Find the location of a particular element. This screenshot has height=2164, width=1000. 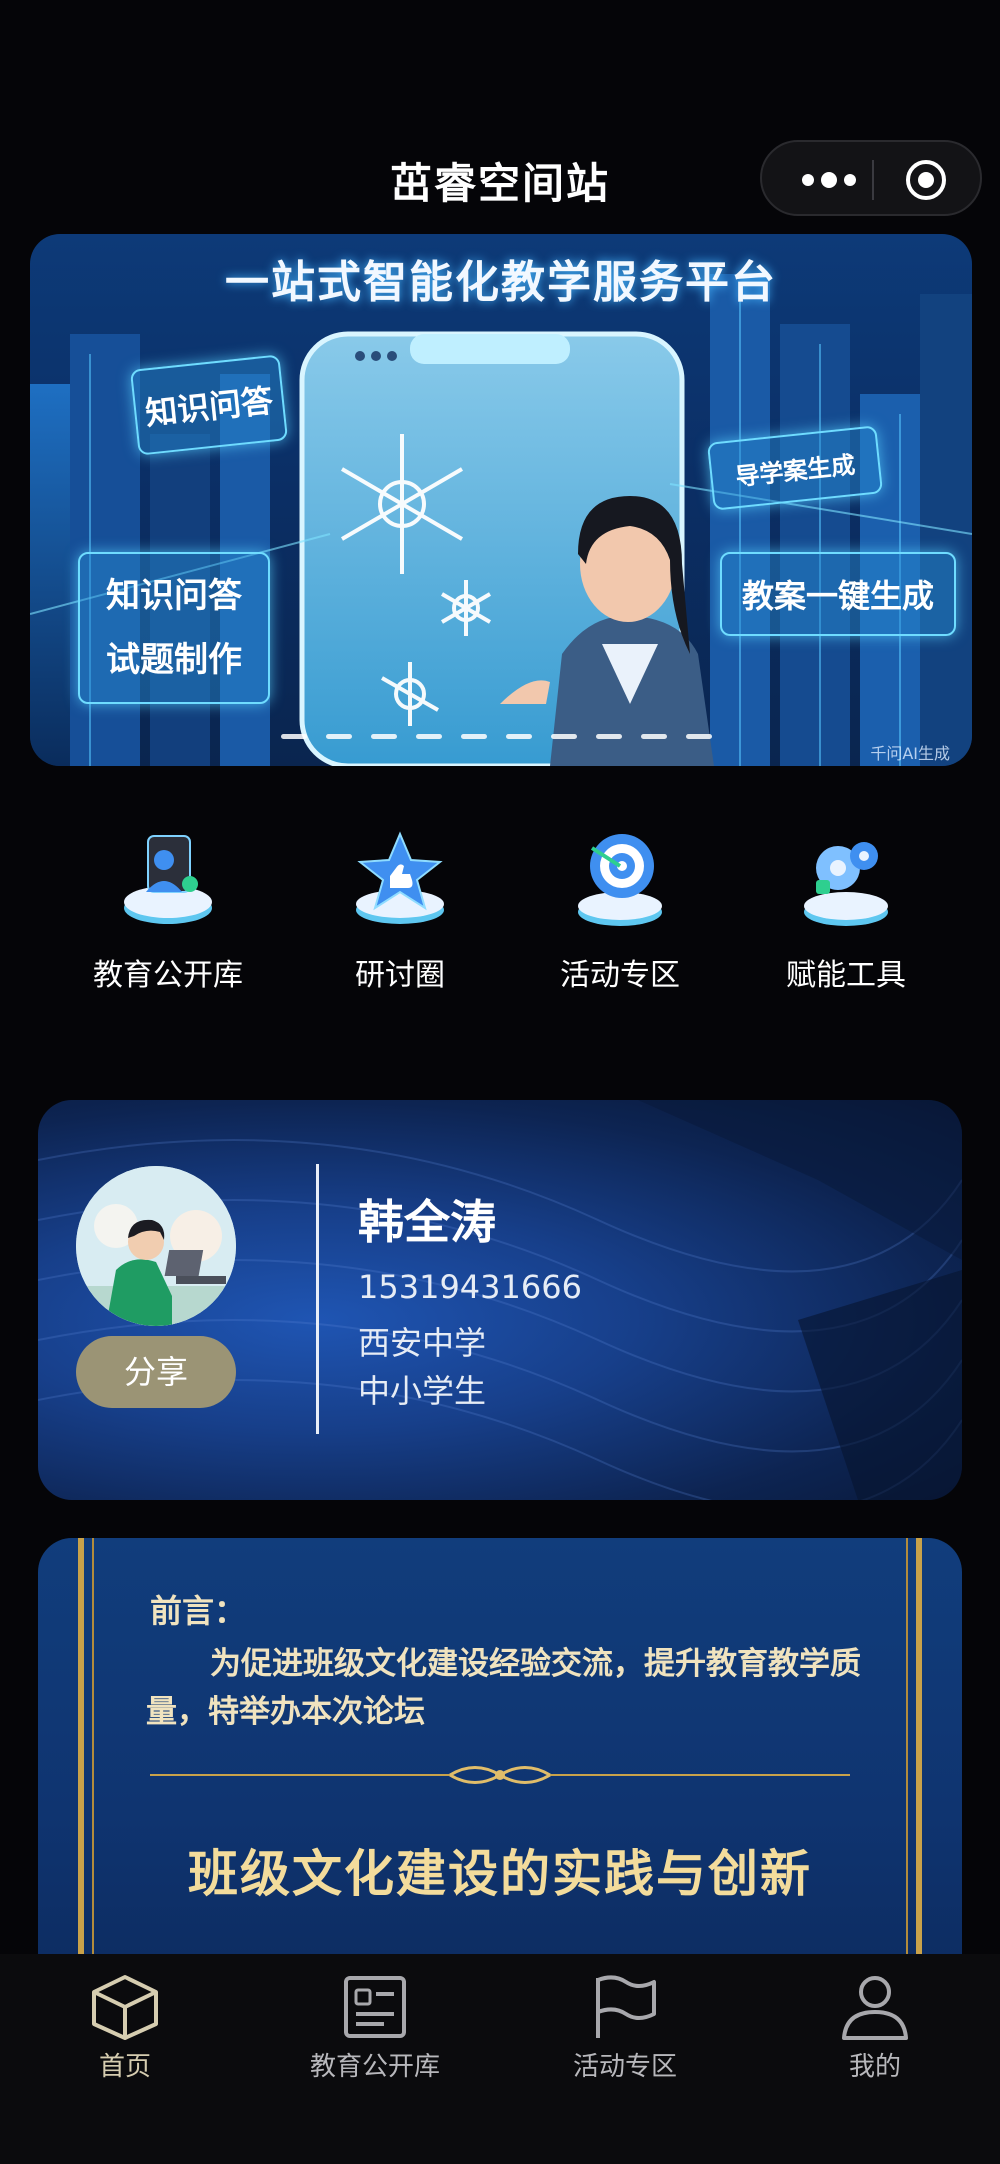

banner-pagination is located at coordinates (501, 737).